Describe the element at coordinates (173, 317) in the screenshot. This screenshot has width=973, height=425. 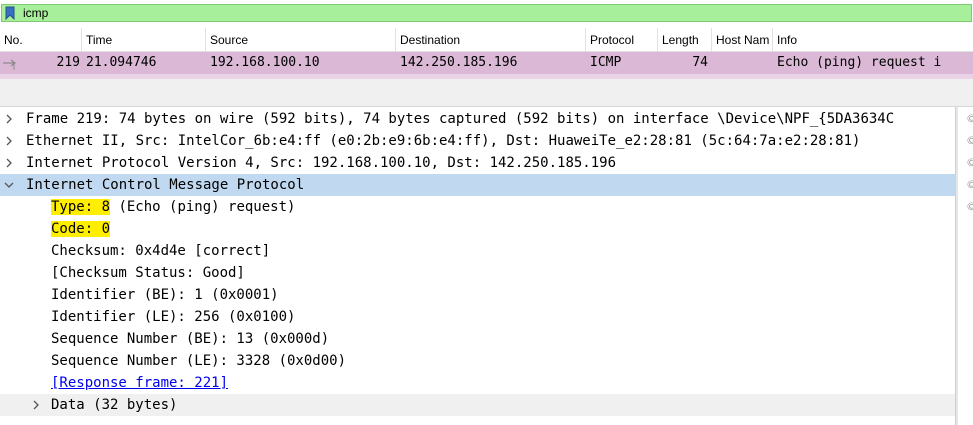
I see `tree-item-label: Identifier (LE): 256 (0x0100)` at that location.